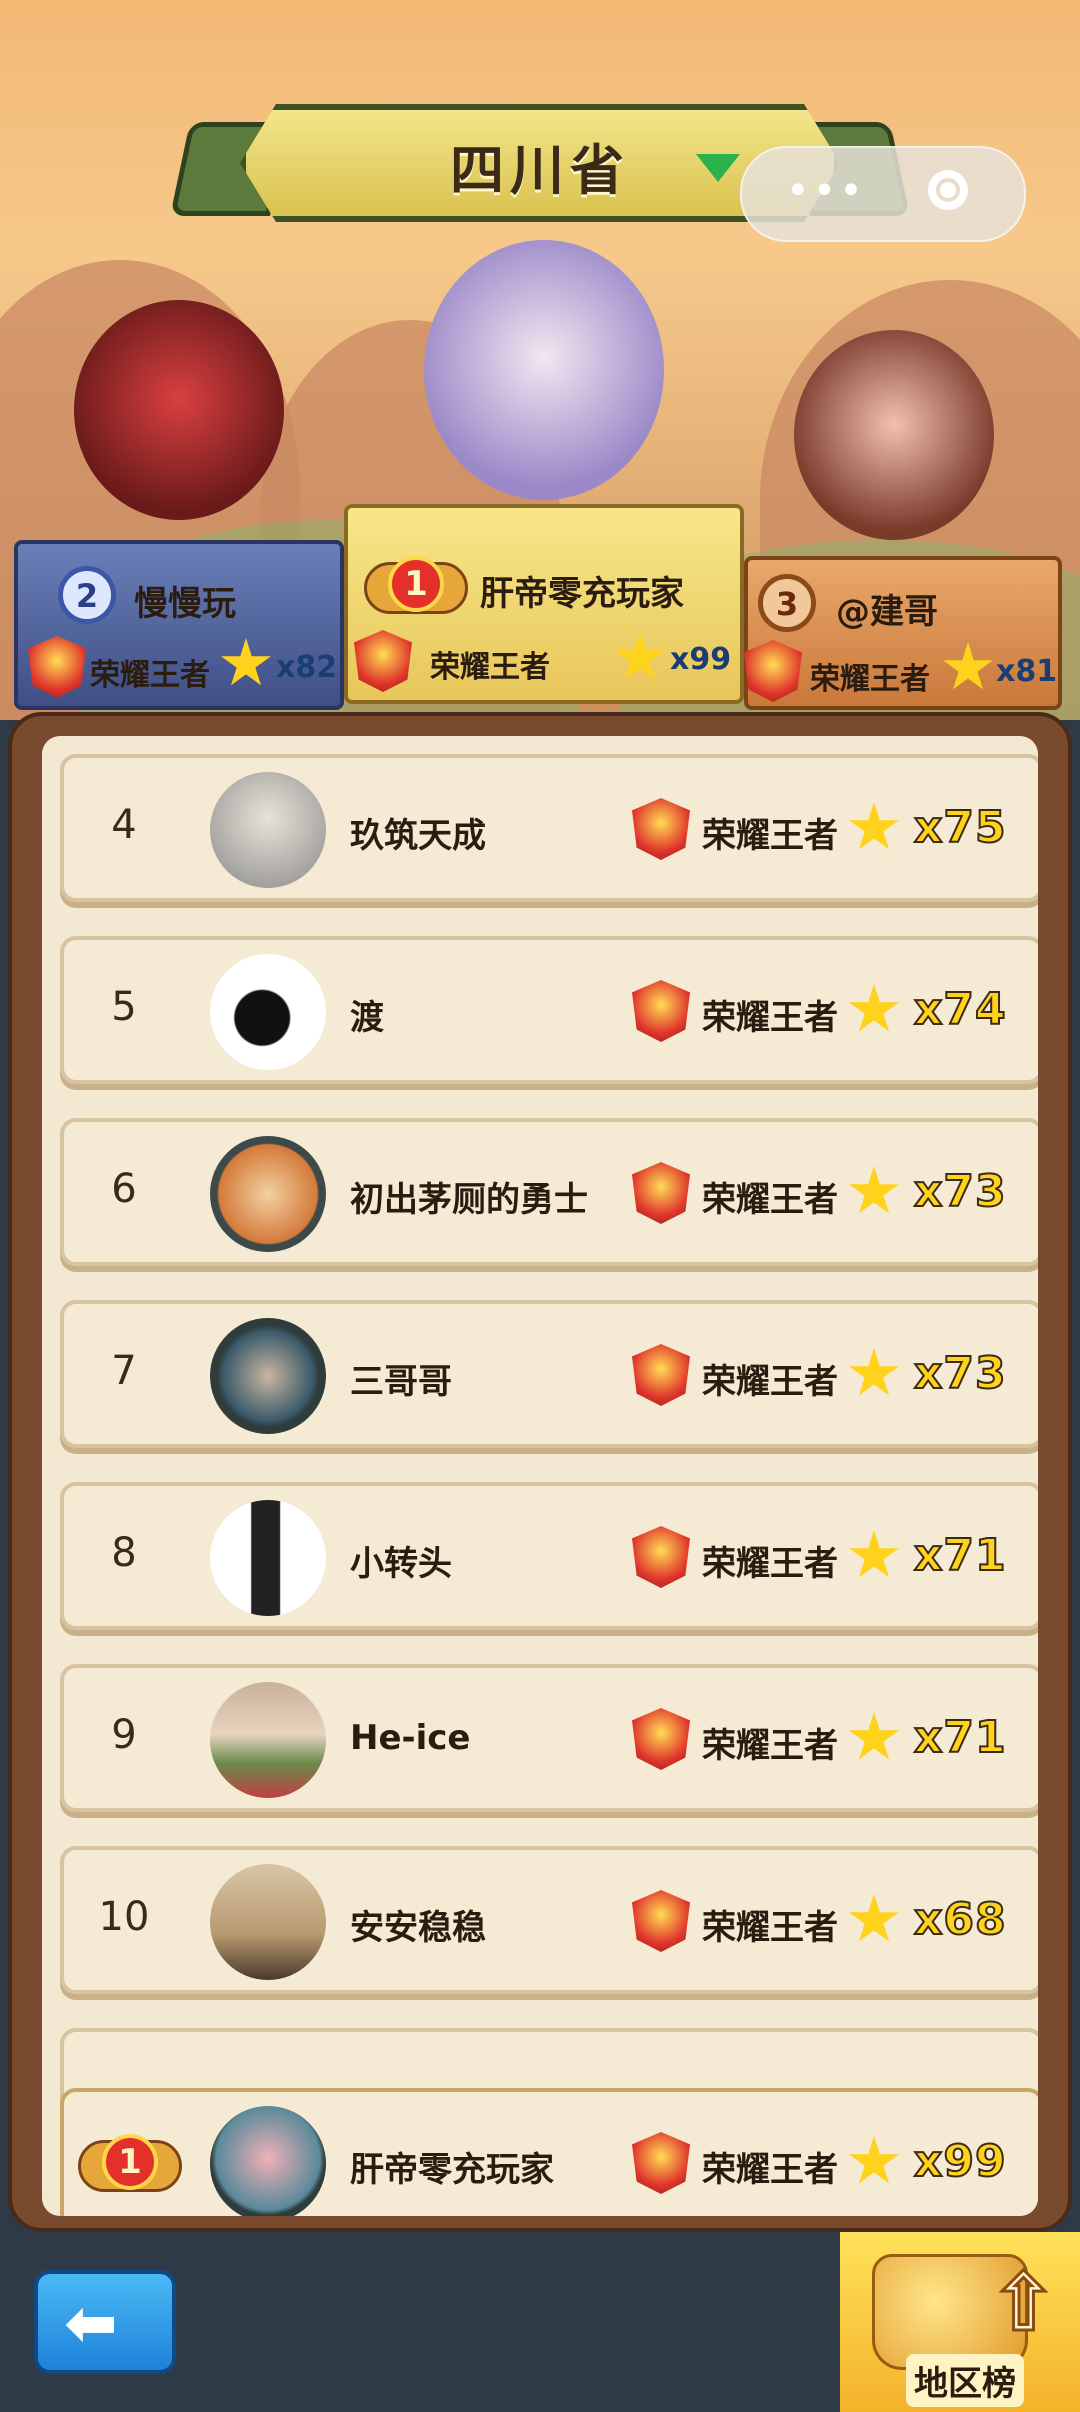 This screenshot has height=2412, width=1080. Describe the element at coordinates (469, 1200) in the screenshot. I see `player-name: 初出茅厕的勇士` at that location.